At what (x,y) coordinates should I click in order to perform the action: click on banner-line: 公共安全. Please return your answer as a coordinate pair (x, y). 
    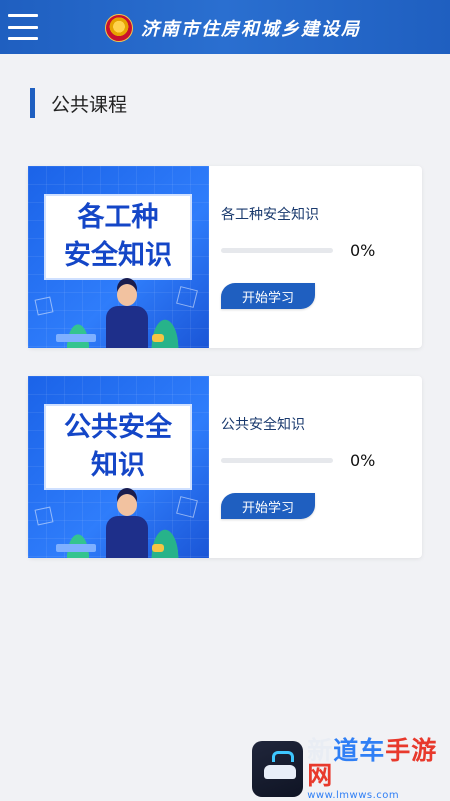
    Looking at the image, I should click on (118, 427).